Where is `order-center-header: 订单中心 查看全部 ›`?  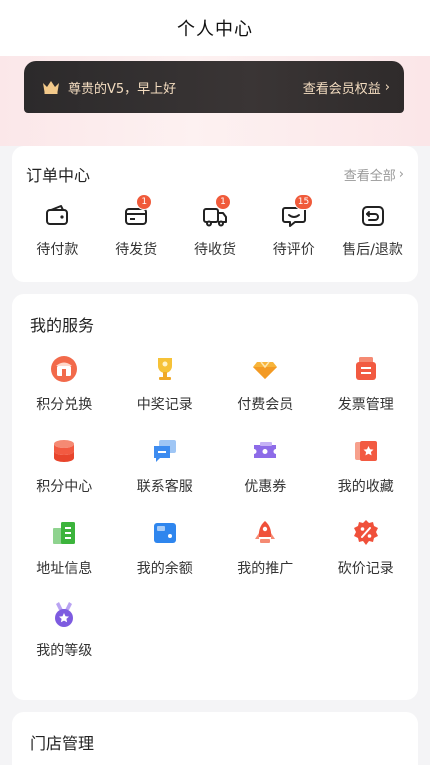 order-center-header: 订单中心 查看全部 › is located at coordinates (215, 174).